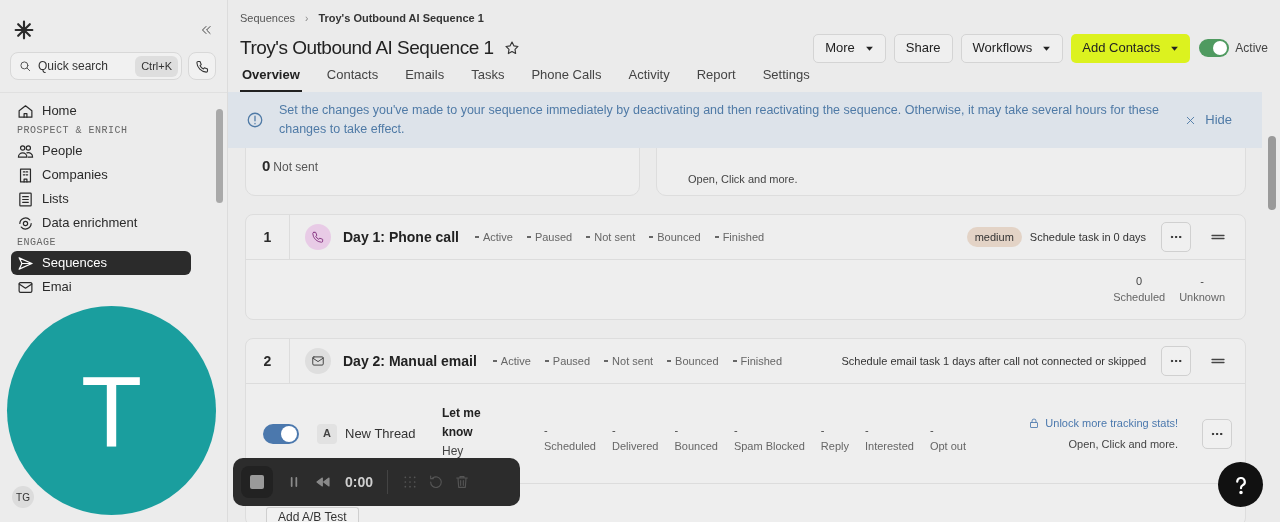  I want to click on phone-button, so click(202, 66).